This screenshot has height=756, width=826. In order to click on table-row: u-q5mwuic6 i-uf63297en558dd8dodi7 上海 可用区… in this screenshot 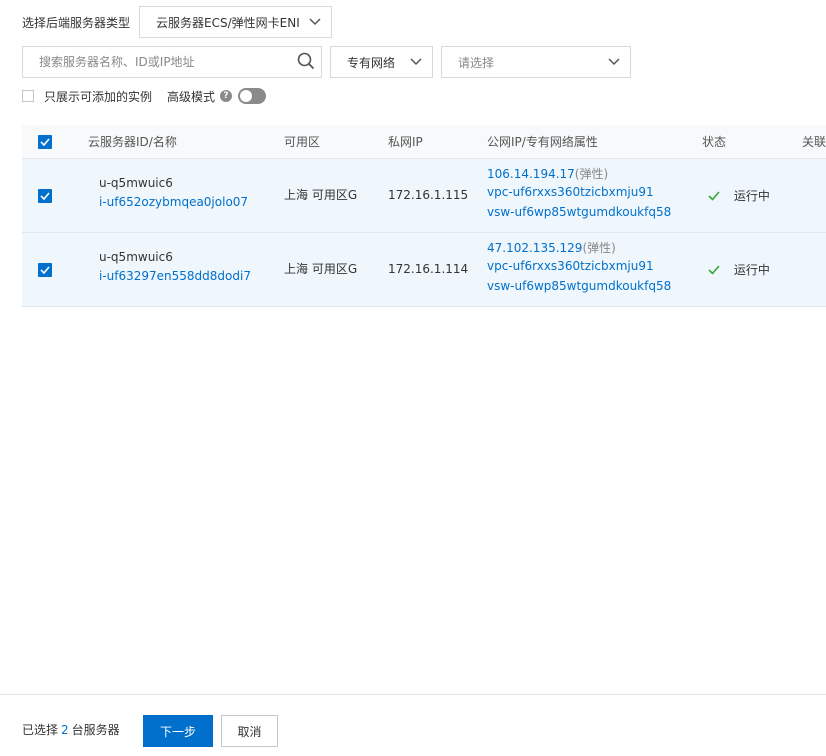, I will do `click(424, 270)`.